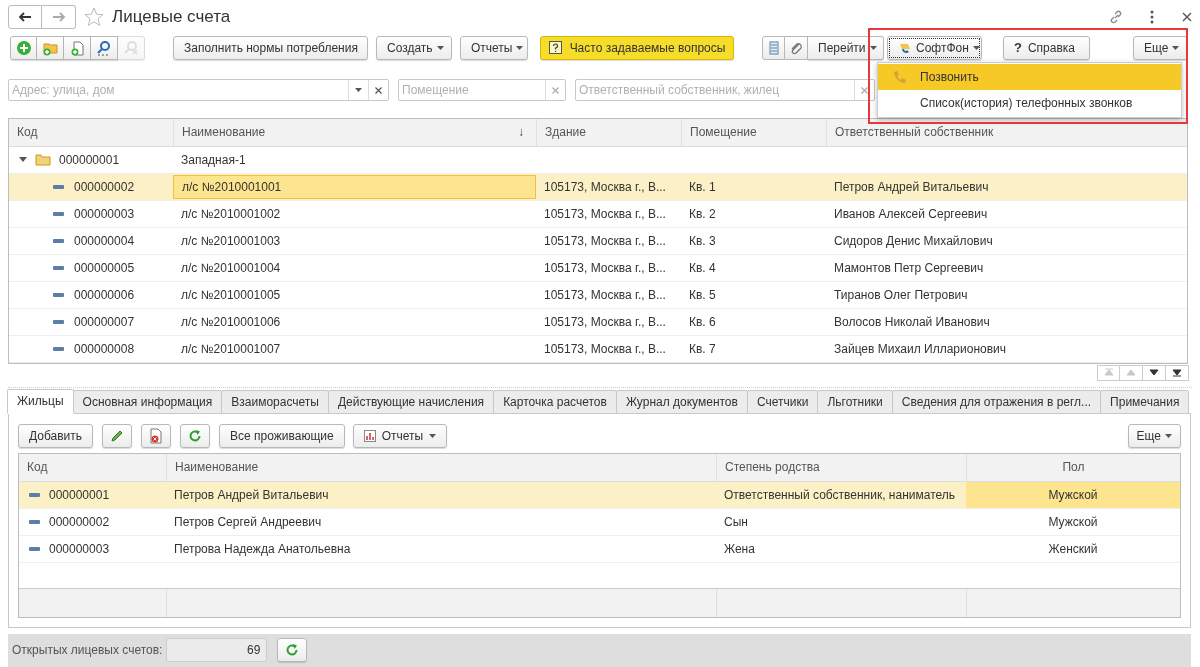 This screenshot has width=1200, height=667. Describe the element at coordinates (909, 268) in the screenshot. I see `table-cell-text: Мамонтов Петр Сергеевич` at that location.